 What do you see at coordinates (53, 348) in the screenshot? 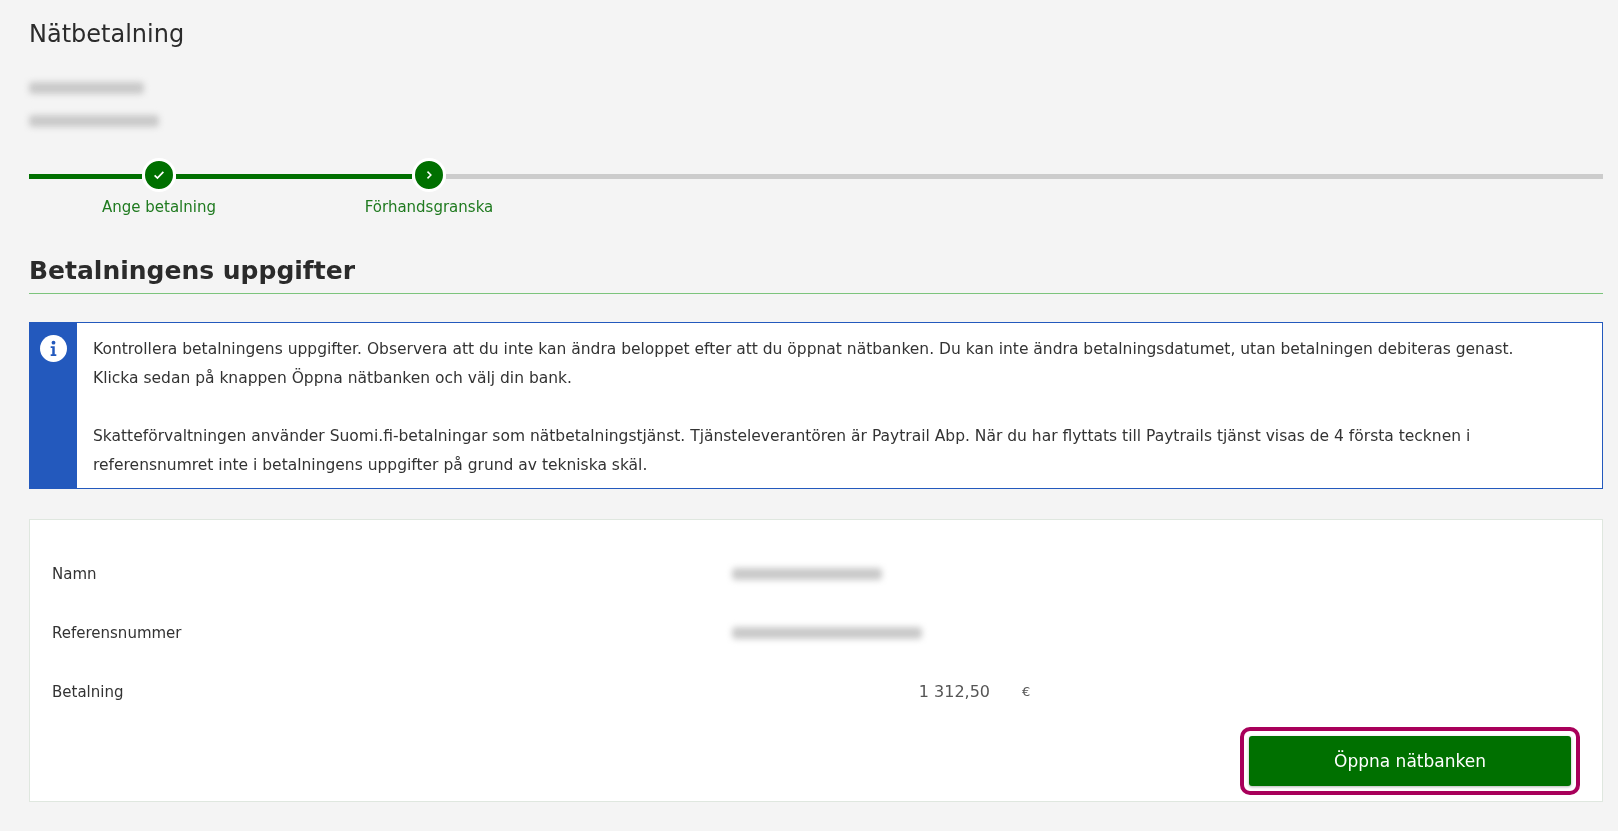
I see `info-icon` at bounding box center [53, 348].